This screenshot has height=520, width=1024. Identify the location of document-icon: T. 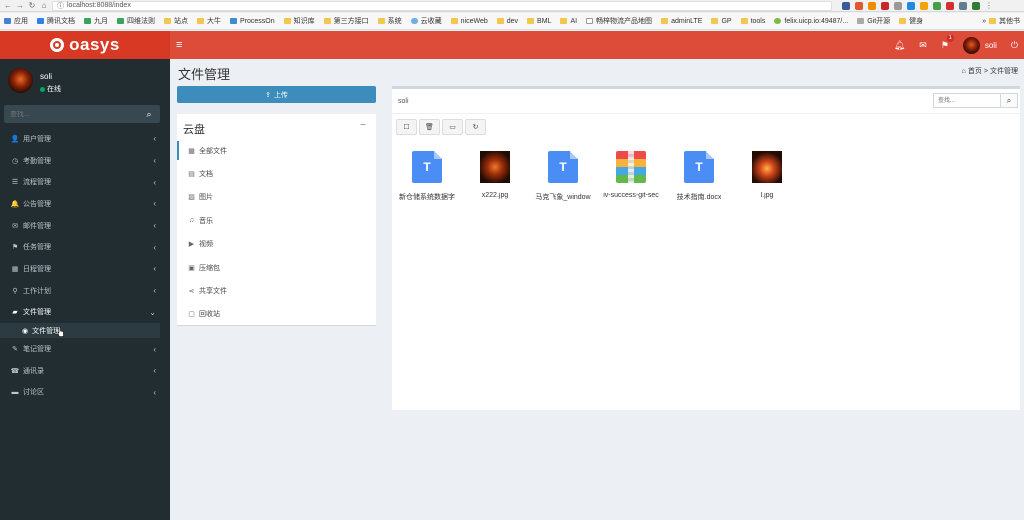
(563, 167).